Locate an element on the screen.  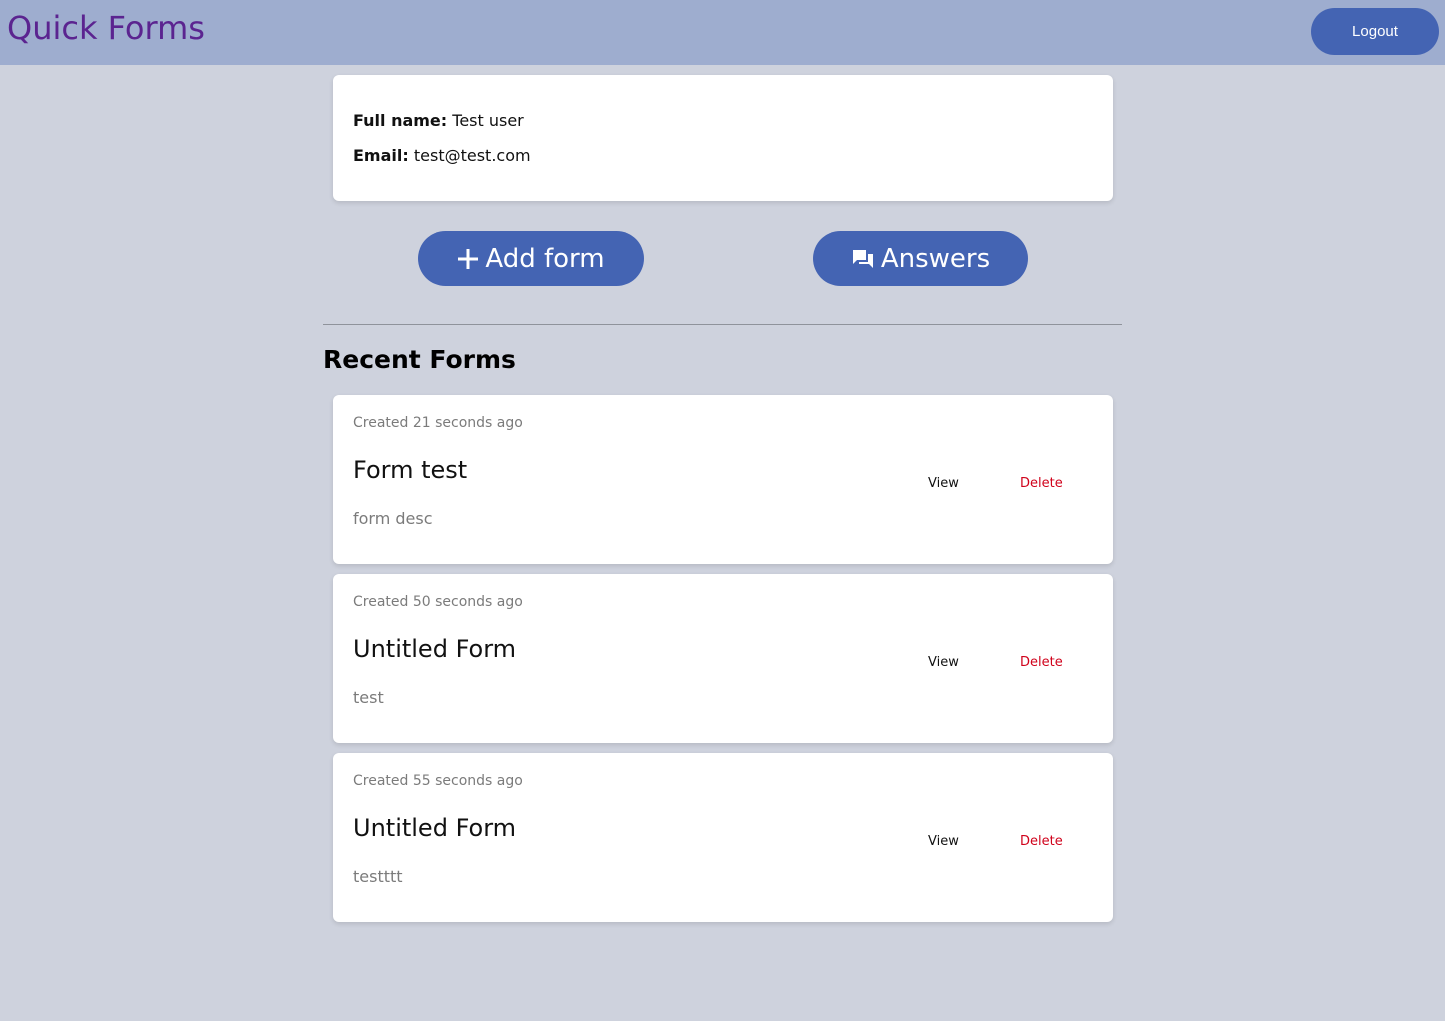
profile-name-row: Full name: Test user is located at coordinates (438, 120).